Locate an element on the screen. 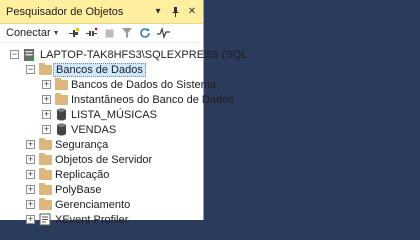 The height and width of the screenshot is (240, 420). window-position-dropdown-icon: ▾ is located at coordinates (158, 12).